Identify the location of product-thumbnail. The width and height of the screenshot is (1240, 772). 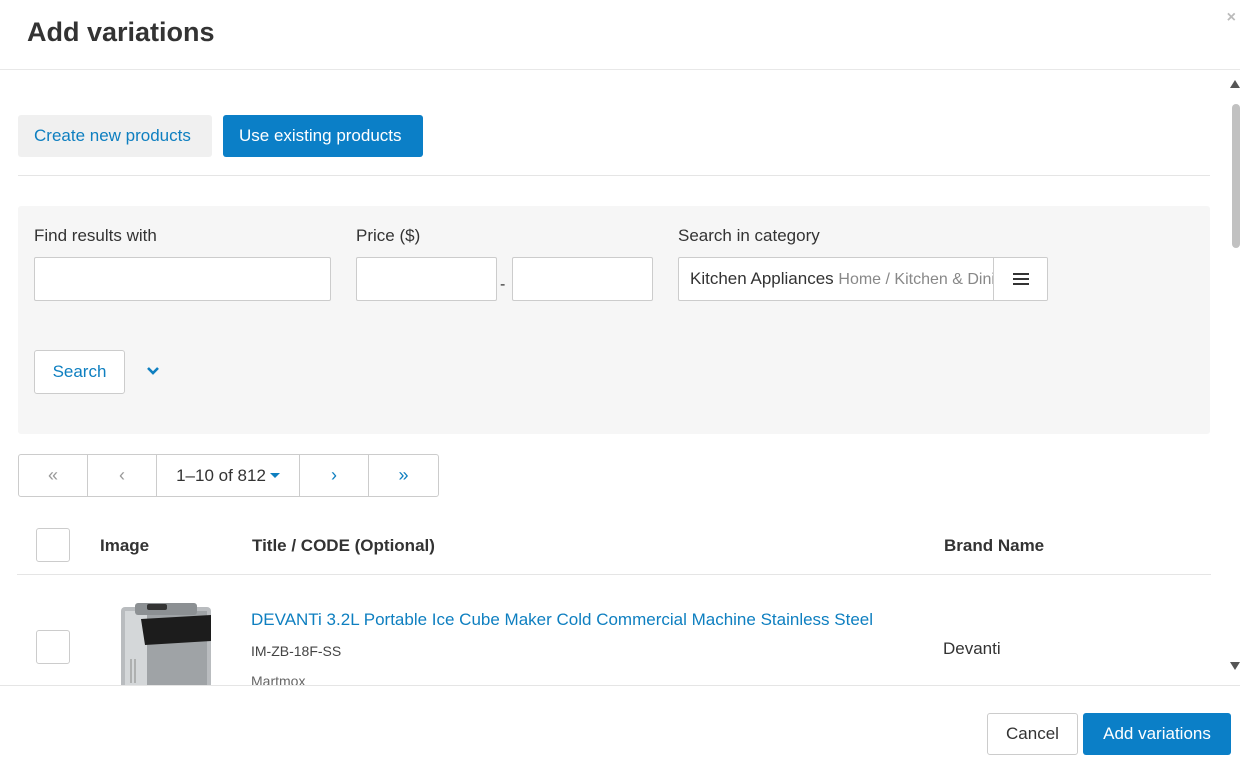
(166, 644).